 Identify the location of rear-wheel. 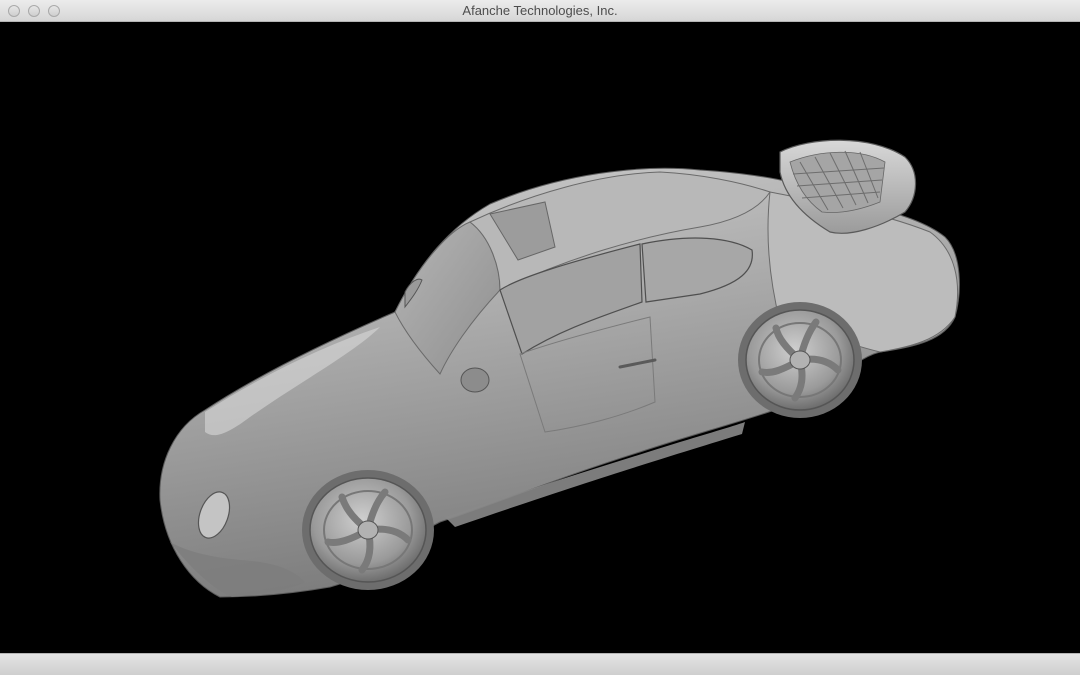
(800, 360).